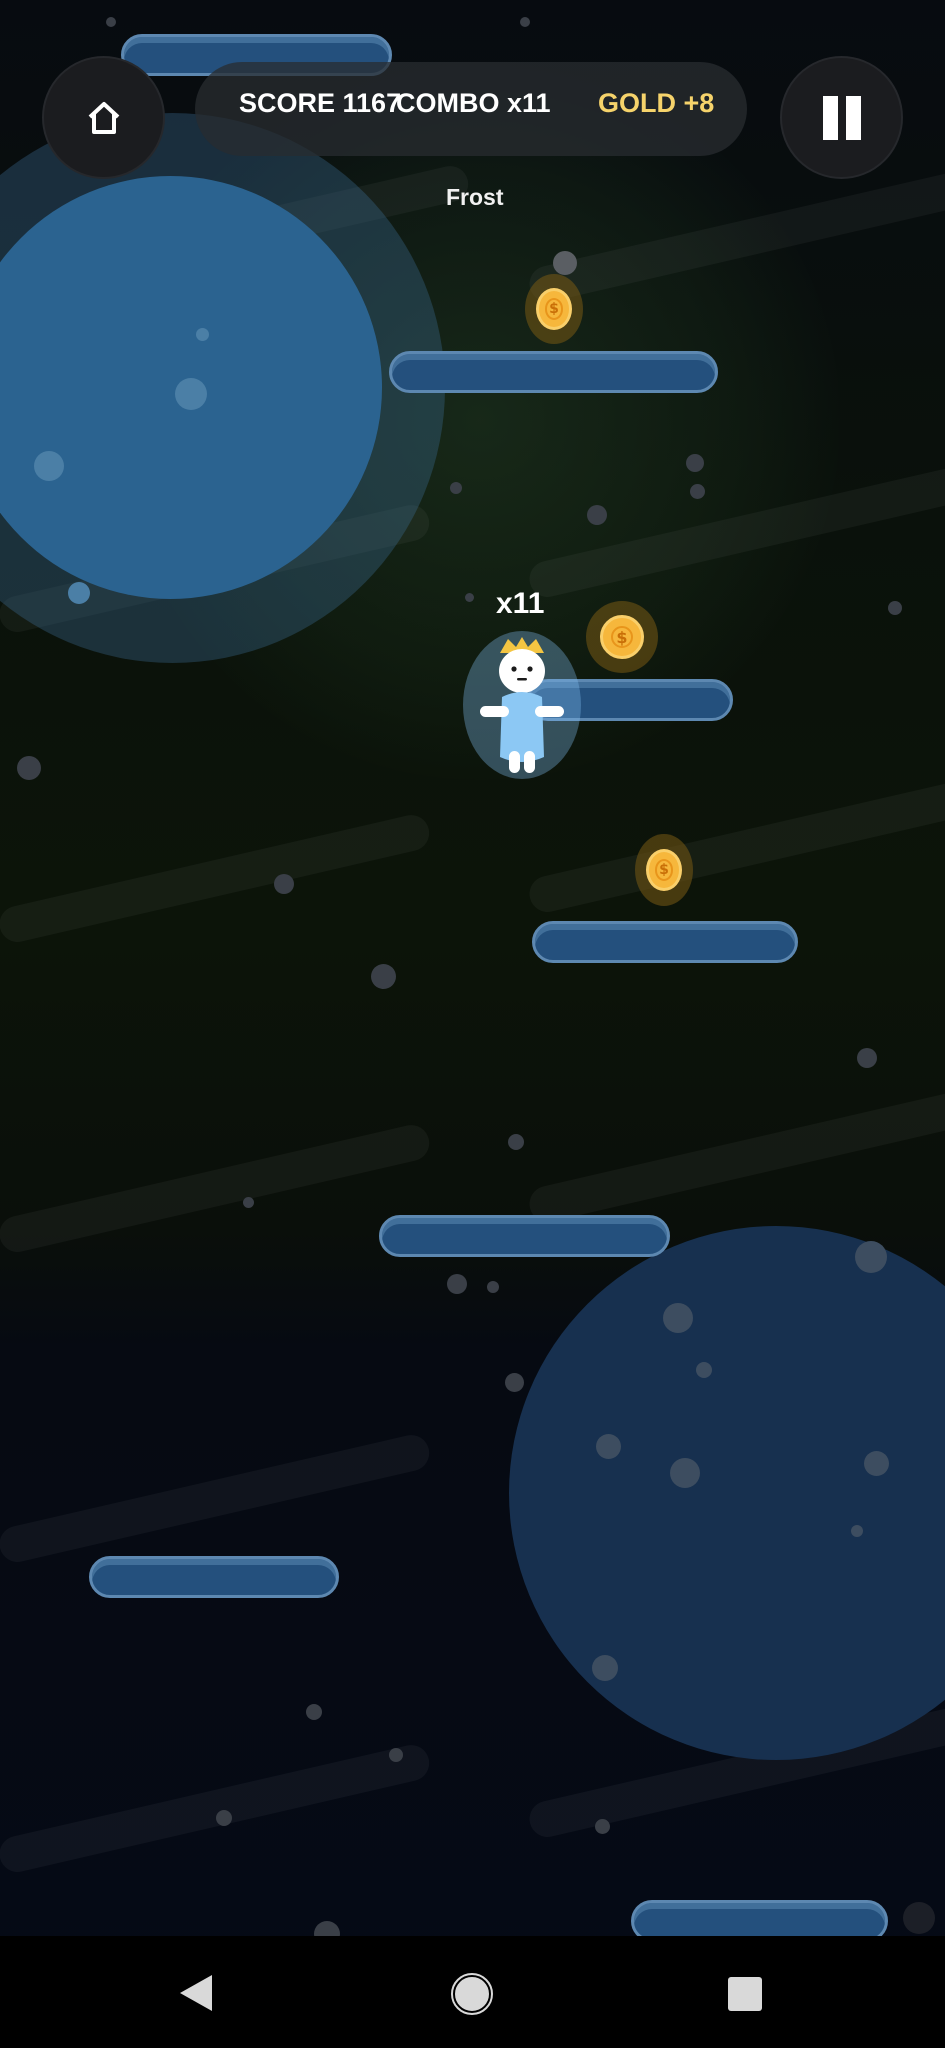 This screenshot has width=945, height=2048. I want to click on back-triangle-icon, so click(196, 1993).